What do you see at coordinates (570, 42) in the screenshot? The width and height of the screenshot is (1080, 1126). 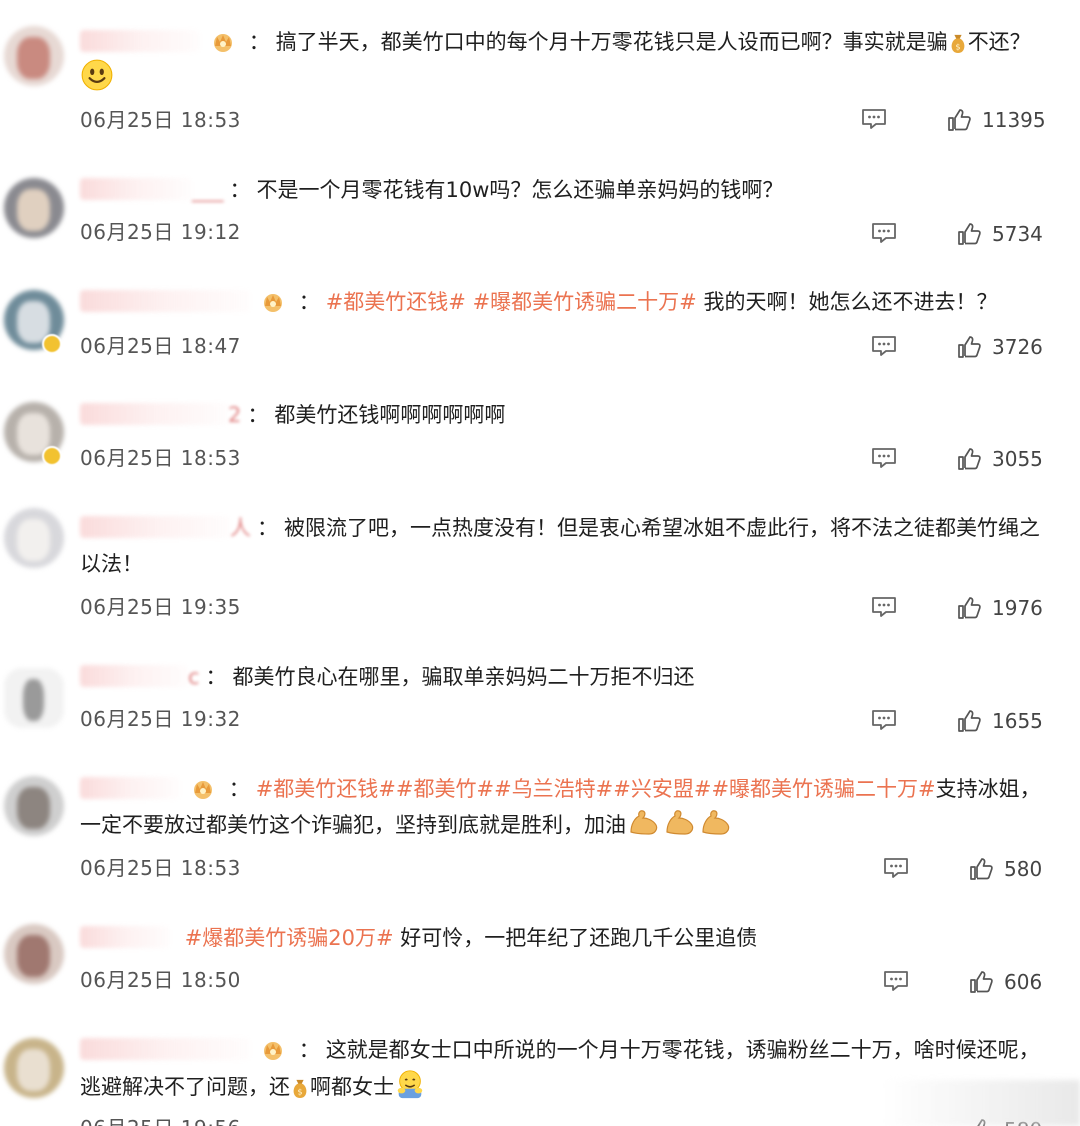 I see `comment-text: ：搞了半天，都美竹口中的每个月十万零花钱只是人设而已啊？事实就是骗 不还？` at bounding box center [570, 42].